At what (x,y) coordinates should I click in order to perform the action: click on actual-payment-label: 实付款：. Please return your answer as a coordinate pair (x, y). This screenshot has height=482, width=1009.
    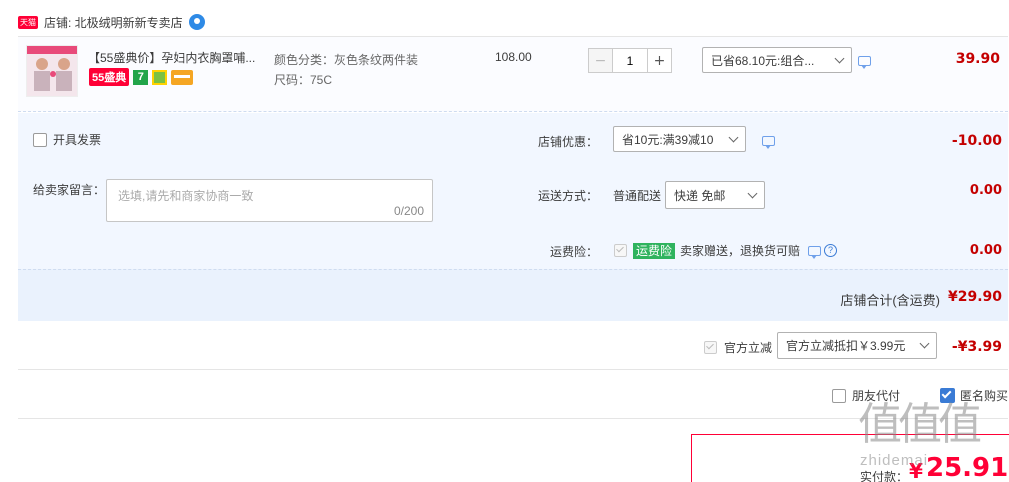
    Looking at the image, I should click on (884, 476).